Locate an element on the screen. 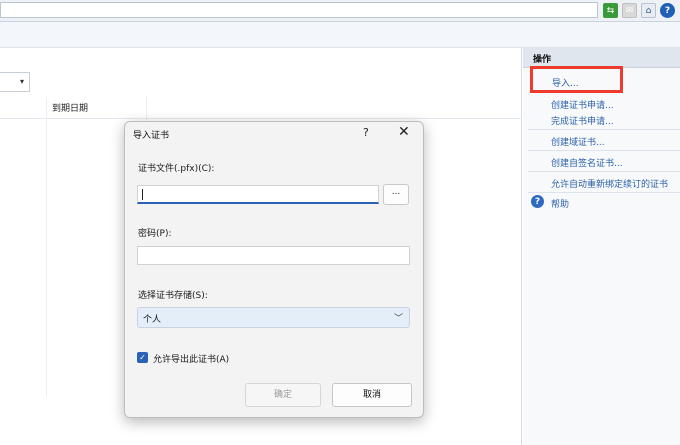  action-auto-rebind: 允许自动重新绑定续订的证书 is located at coordinates (609, 183).